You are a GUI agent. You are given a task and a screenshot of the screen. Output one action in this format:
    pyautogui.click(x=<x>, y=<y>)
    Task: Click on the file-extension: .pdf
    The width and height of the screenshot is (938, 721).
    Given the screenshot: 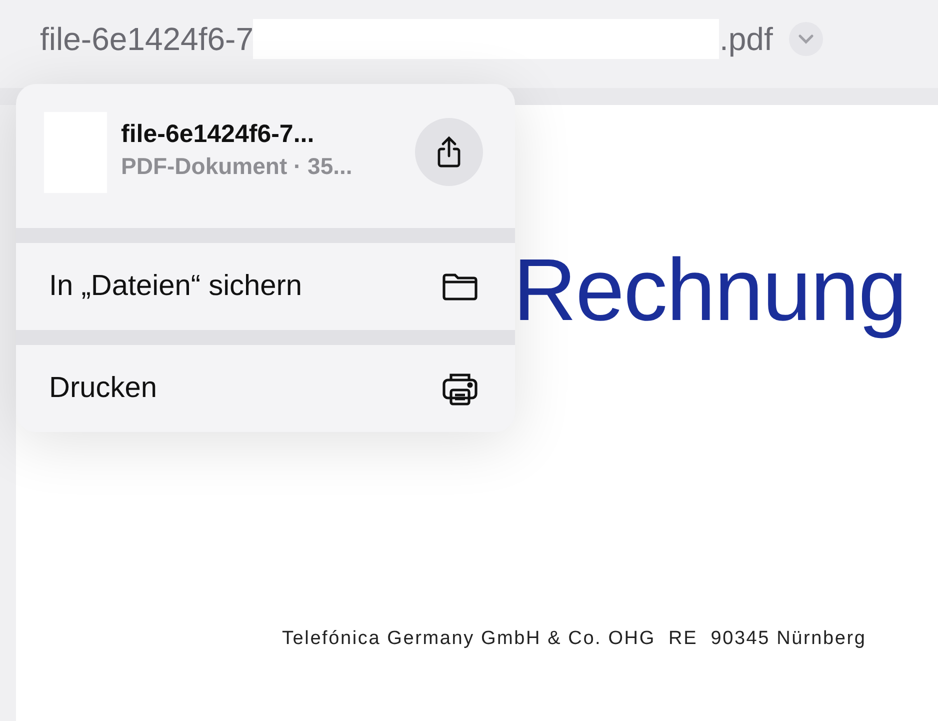 What is the action you would take?
    pyautogui.click(x=746, y=39)
    